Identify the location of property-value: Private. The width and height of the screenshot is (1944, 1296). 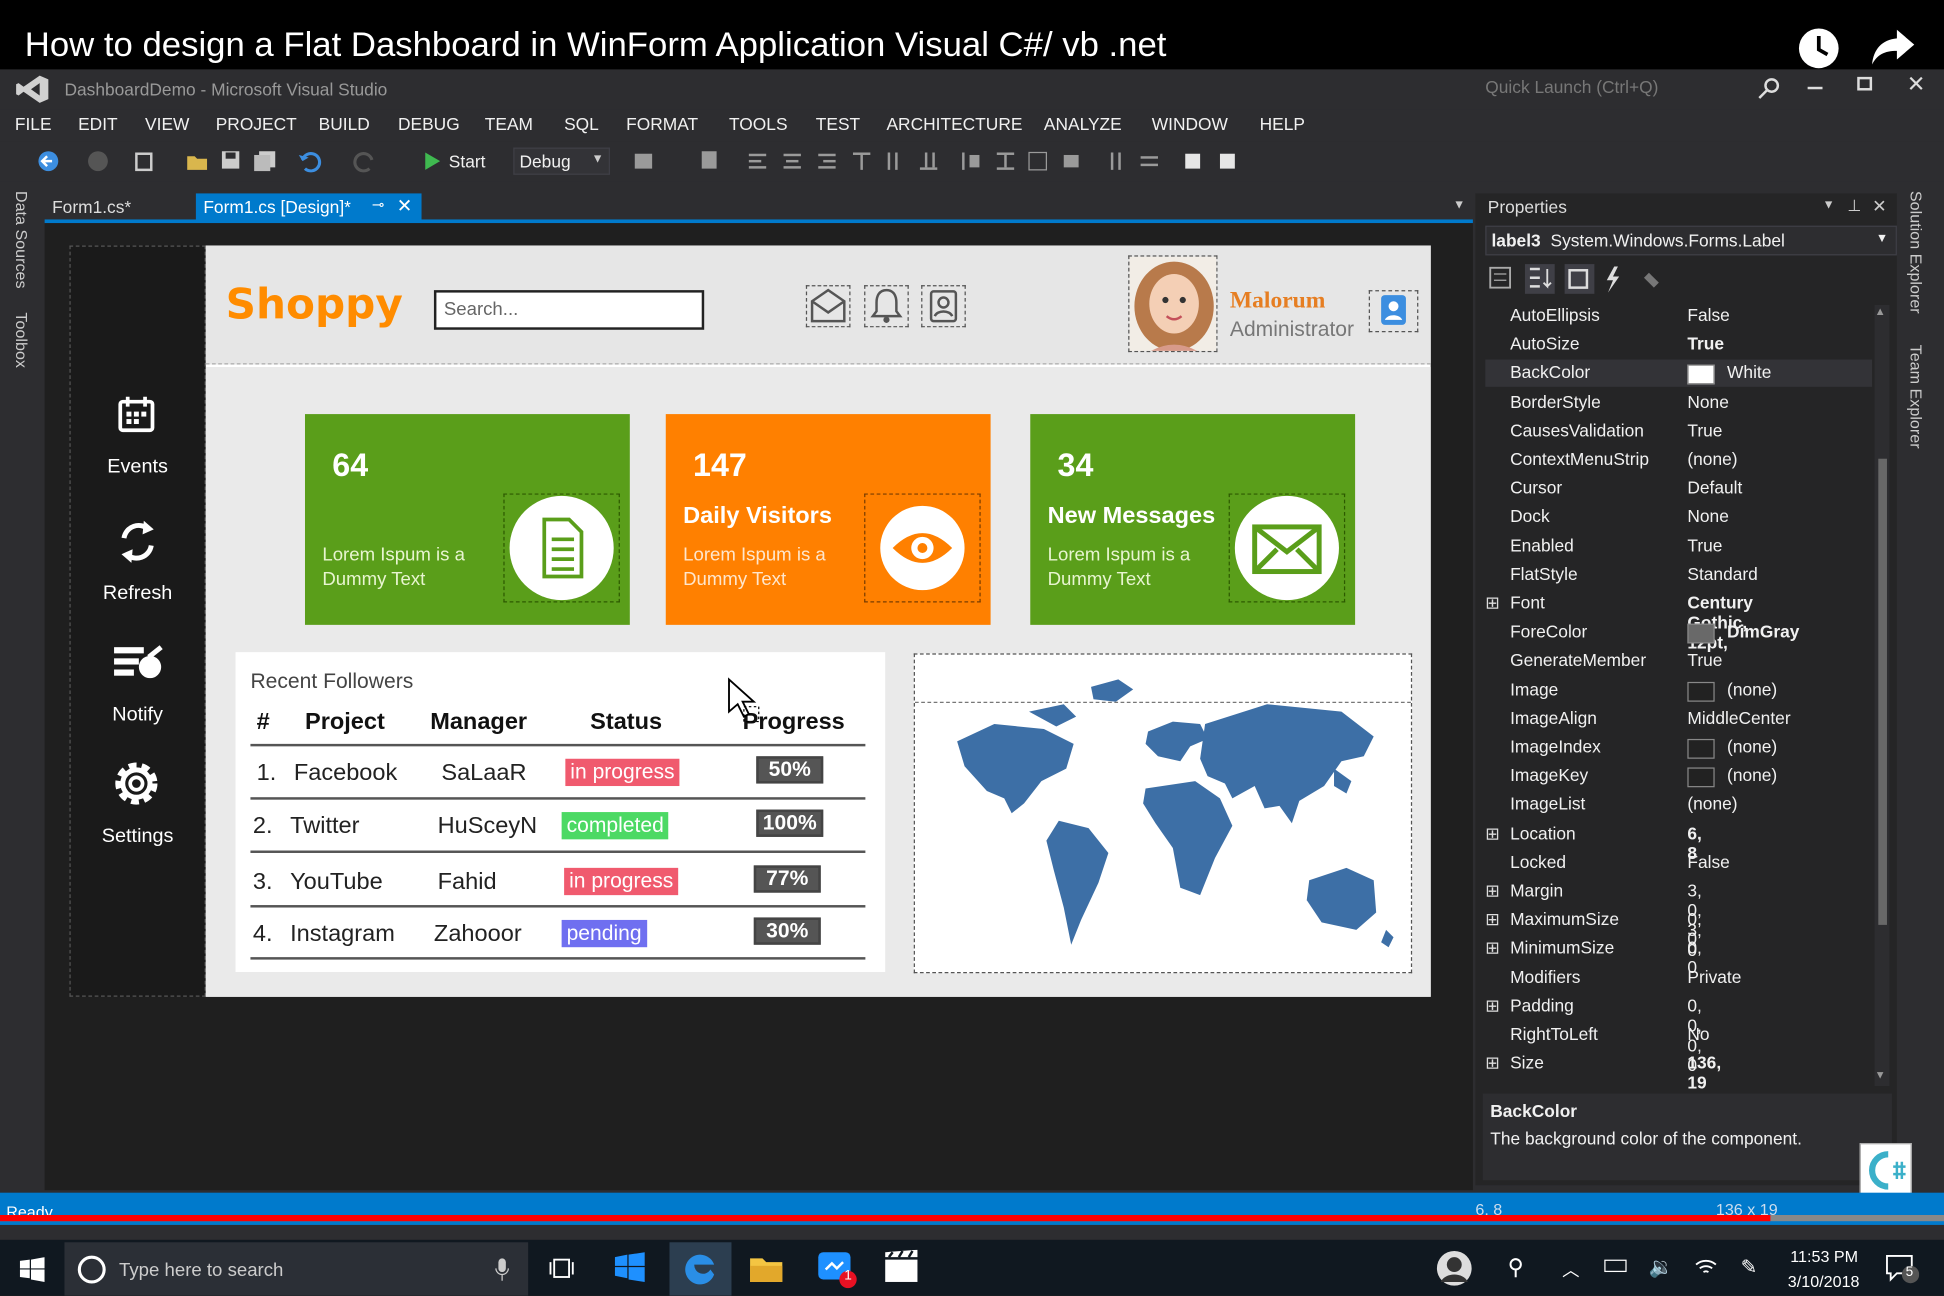
(1714, 977).